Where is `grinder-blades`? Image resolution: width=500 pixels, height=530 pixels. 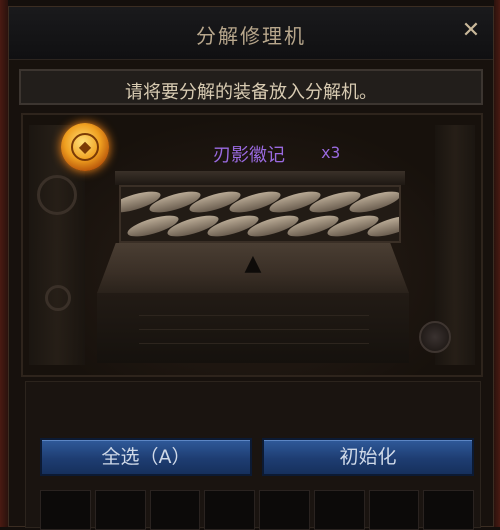 grinder-blades is located at coordinates (260, 214).